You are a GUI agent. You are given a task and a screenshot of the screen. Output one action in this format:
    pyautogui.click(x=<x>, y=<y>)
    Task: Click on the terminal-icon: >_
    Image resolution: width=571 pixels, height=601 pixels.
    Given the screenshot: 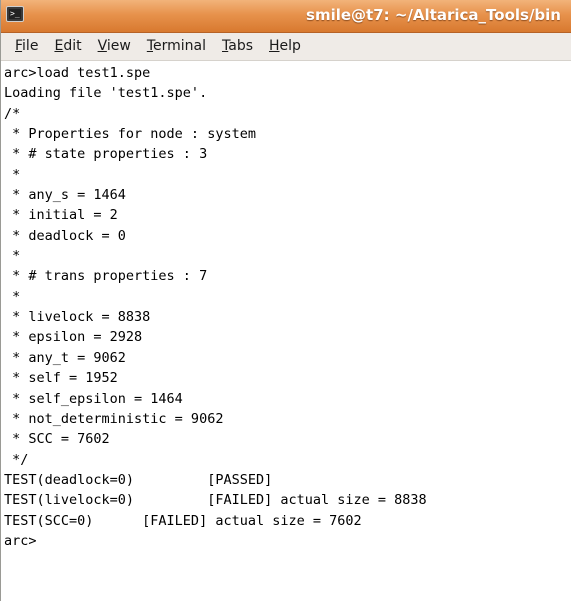 What is the action you would take?
    pyautogui.click(x=15, y=14)
    